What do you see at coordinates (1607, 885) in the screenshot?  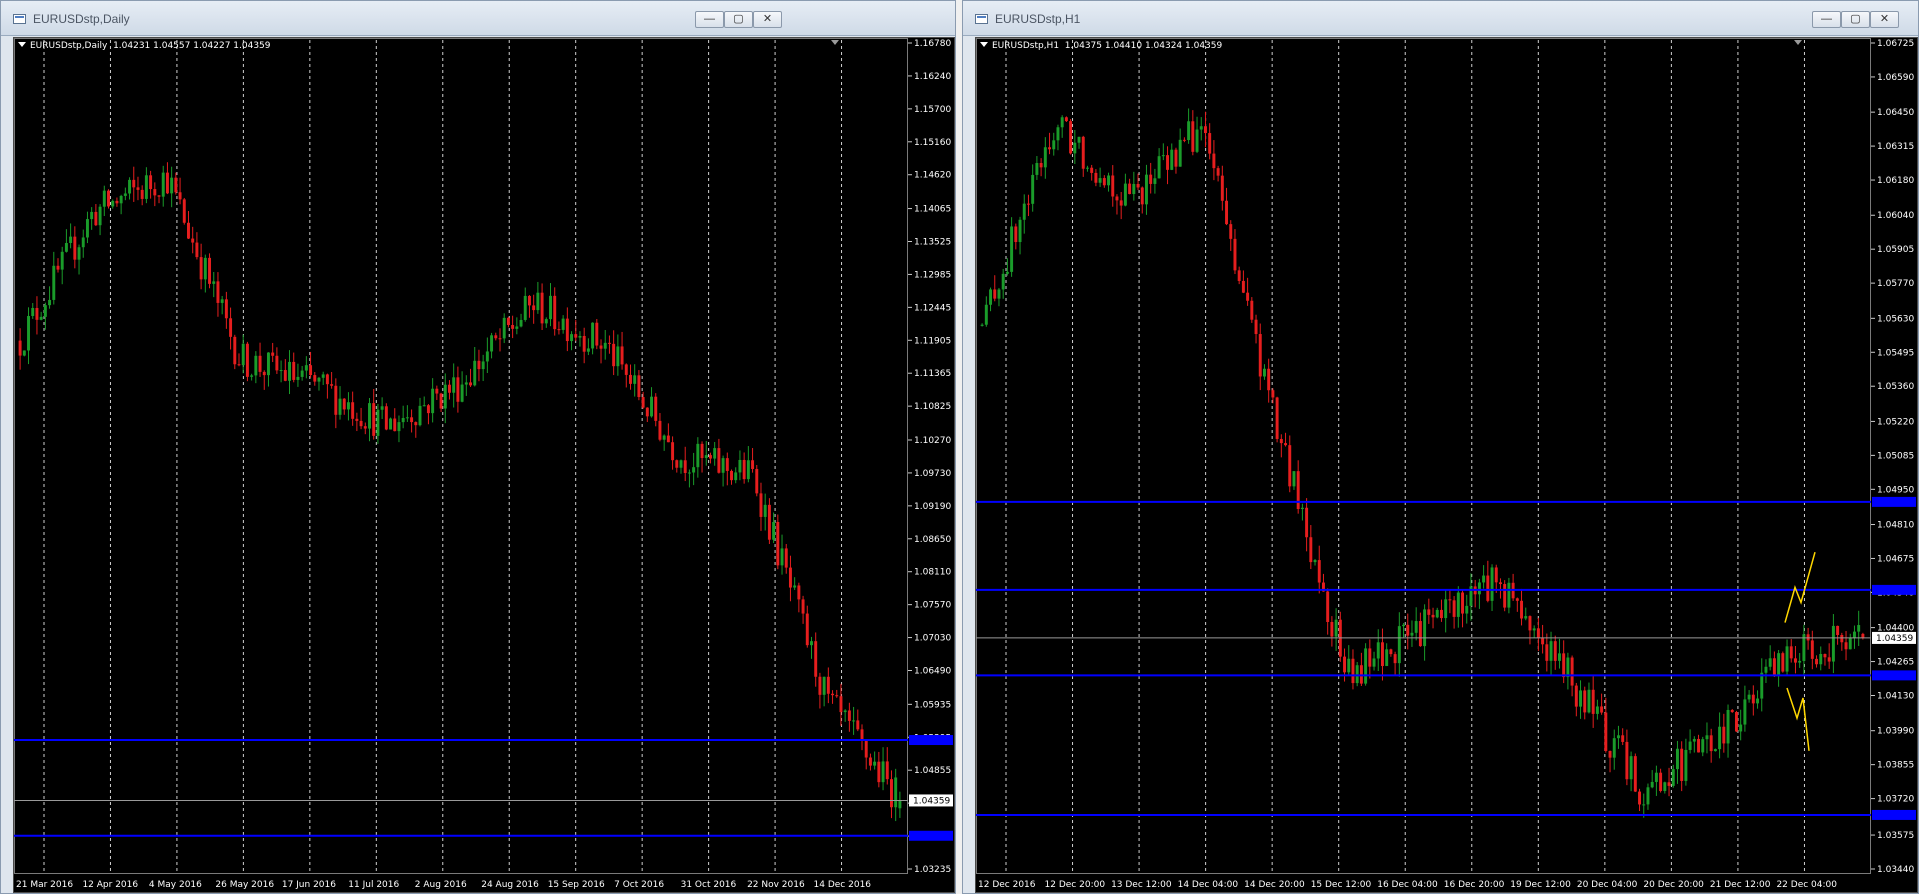 I see `time-axis-label: 20 Dec 04:00` at bounding box center [1607, 885].